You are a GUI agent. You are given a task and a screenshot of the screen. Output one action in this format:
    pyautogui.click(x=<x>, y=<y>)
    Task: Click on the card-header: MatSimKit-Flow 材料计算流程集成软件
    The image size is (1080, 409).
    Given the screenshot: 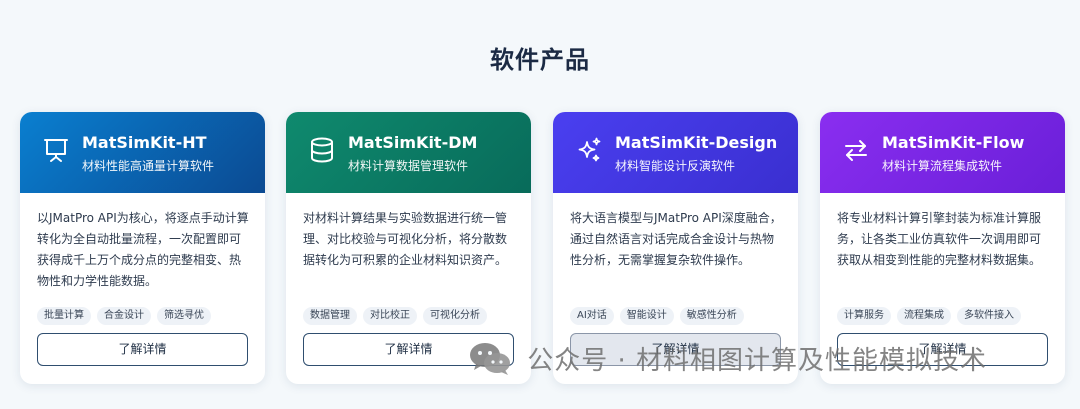 What is the action you would take?
    pyautogui.click(x=942, y=152)
    